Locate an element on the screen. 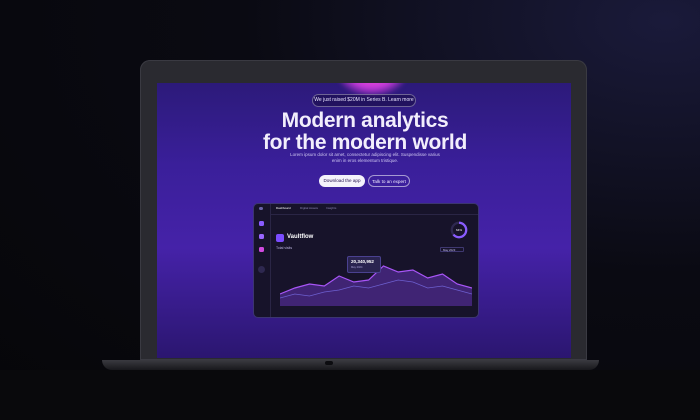  month-select: May 2023 is located at coordinates (452, 249).